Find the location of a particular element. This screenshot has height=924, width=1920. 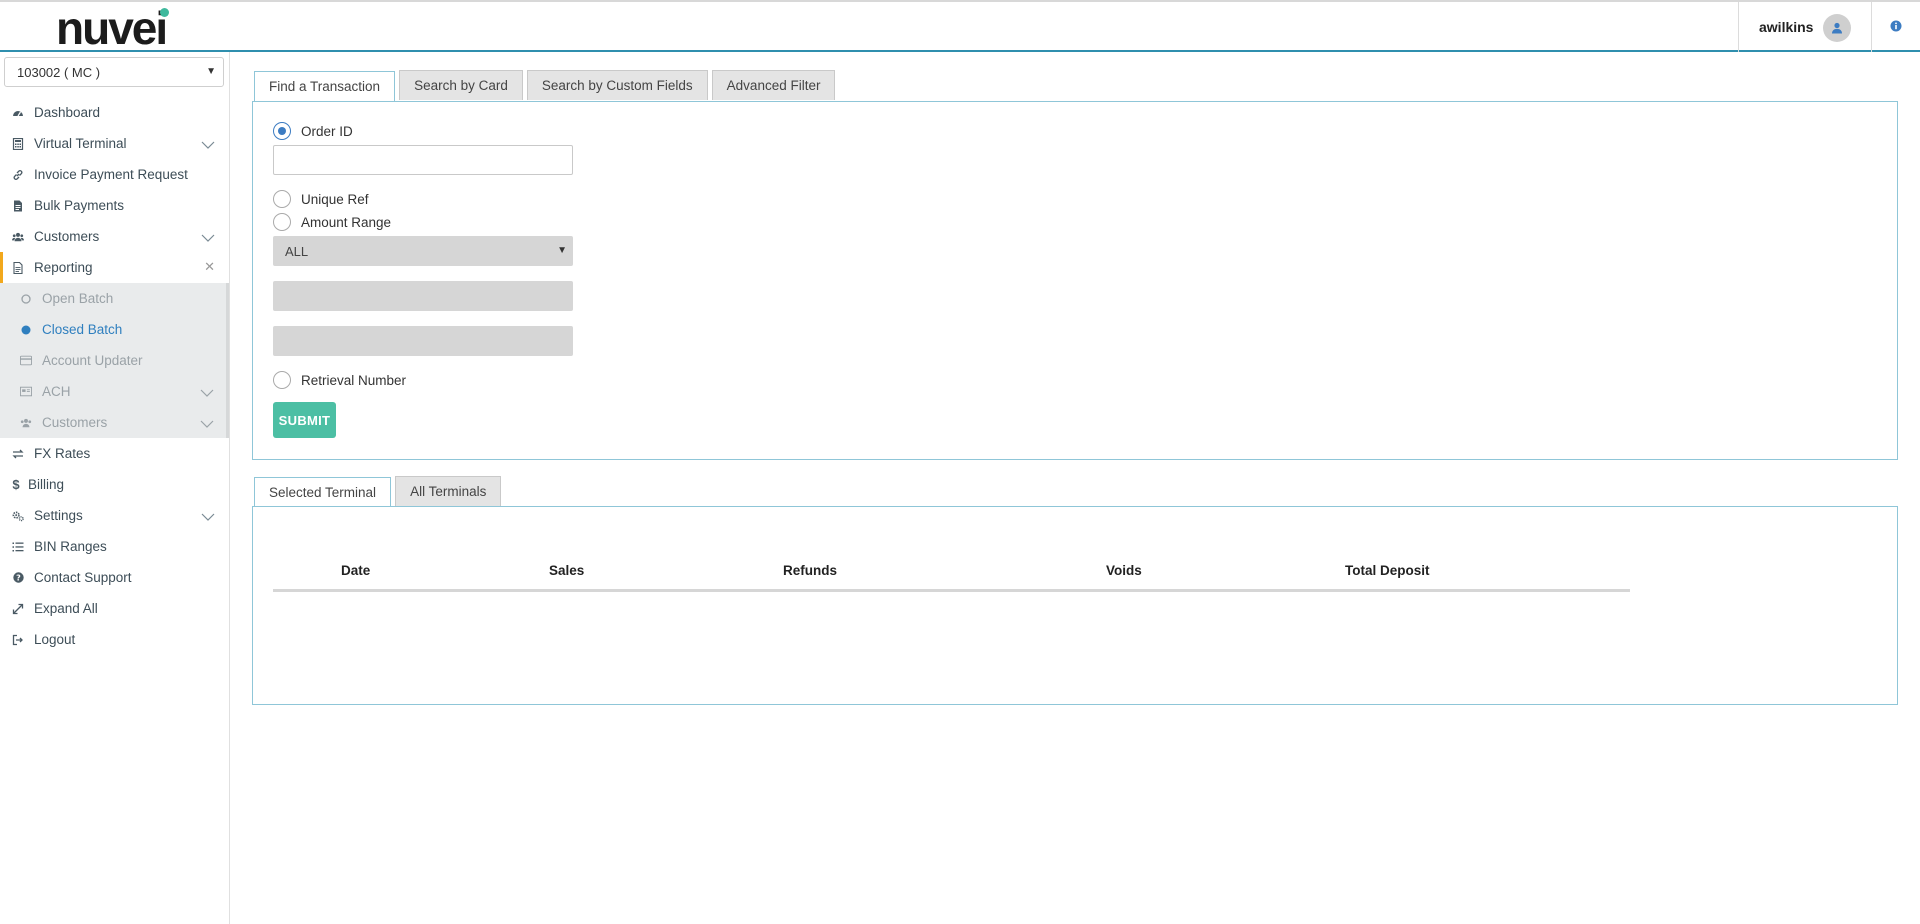

column-header-sales: Sales is located at coordinates (566, 570).